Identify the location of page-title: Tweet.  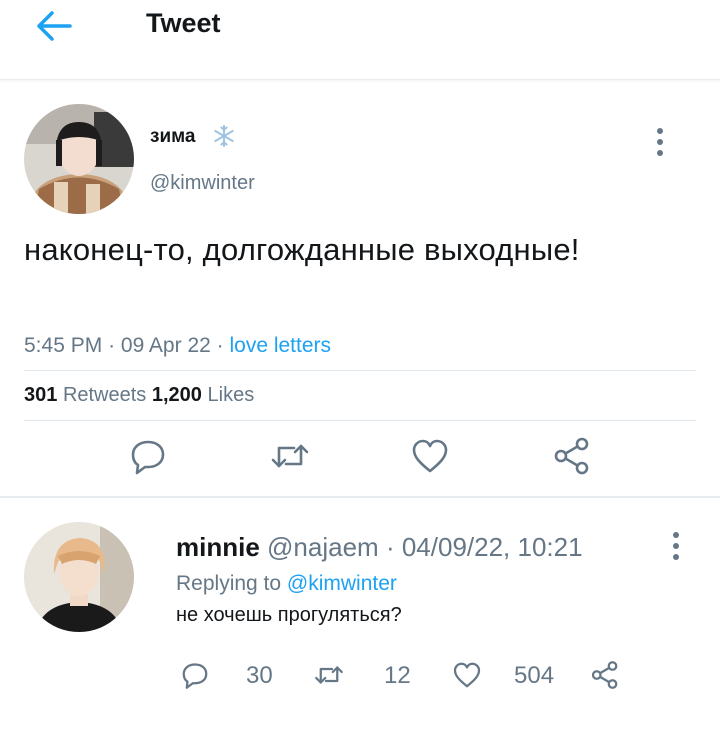
(183, 23).